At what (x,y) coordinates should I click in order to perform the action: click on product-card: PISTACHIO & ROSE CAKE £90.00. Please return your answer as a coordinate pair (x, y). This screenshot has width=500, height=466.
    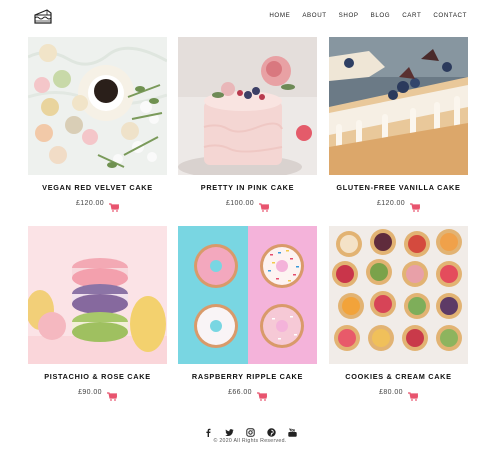
    Looking at the image, I should click on (97, 313).